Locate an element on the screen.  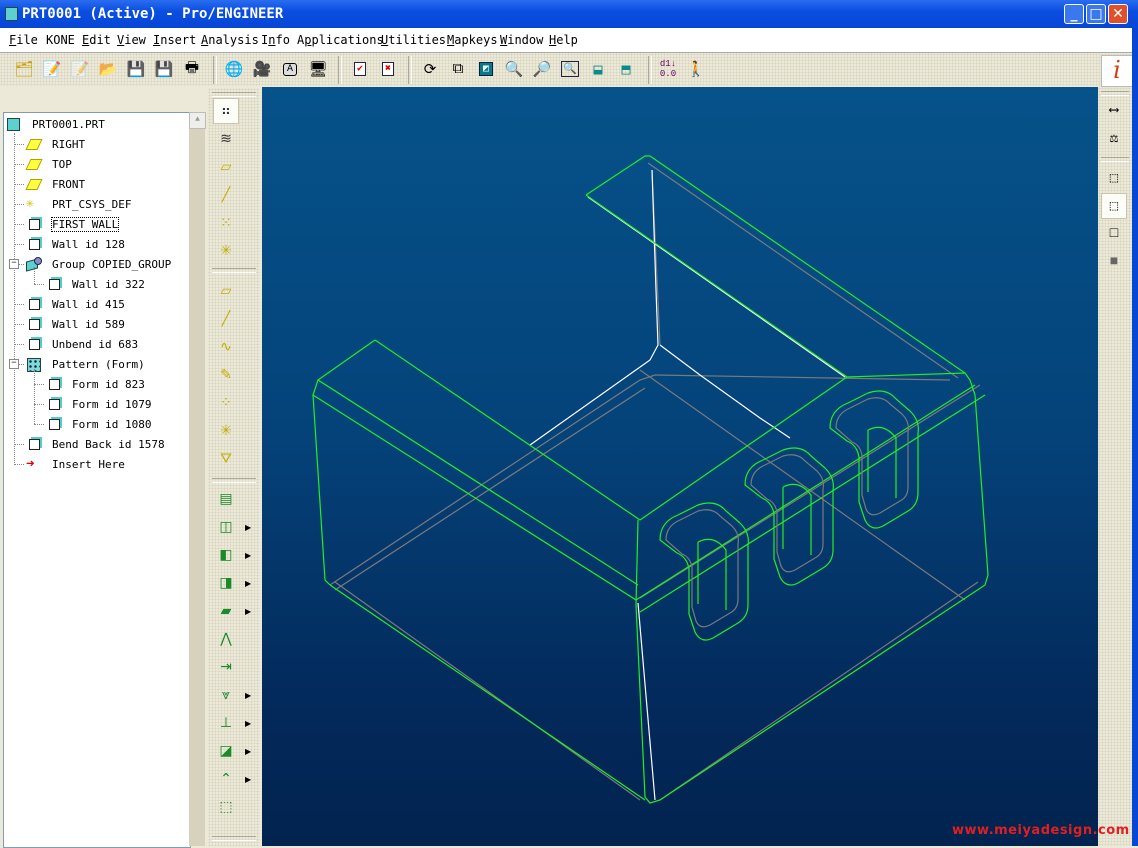
ptc-logo-icon: i is located at coordinates (1117, 71).